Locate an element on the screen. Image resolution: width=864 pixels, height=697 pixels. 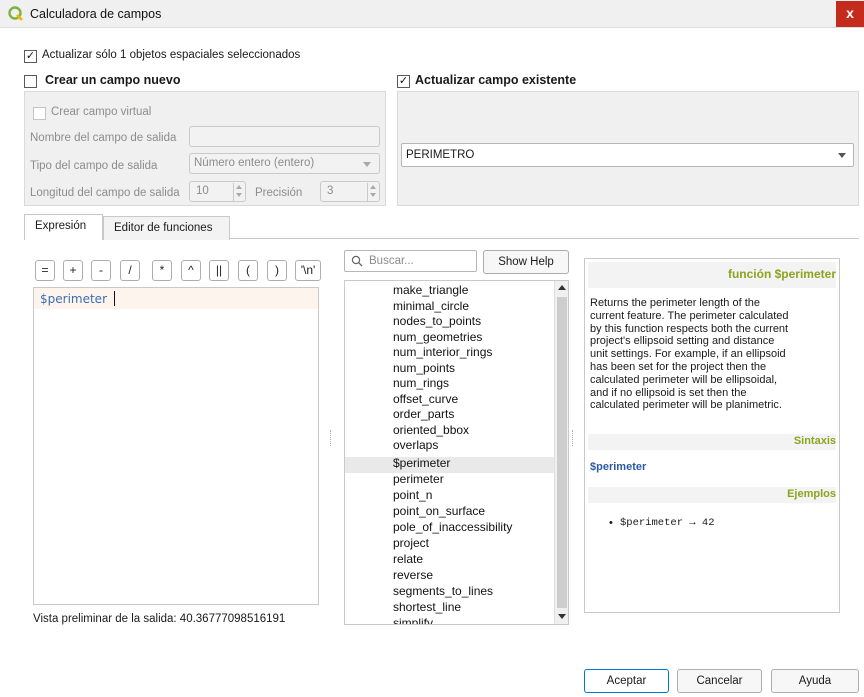
expression-text: $perimeter is located at coordinates (73, 299).